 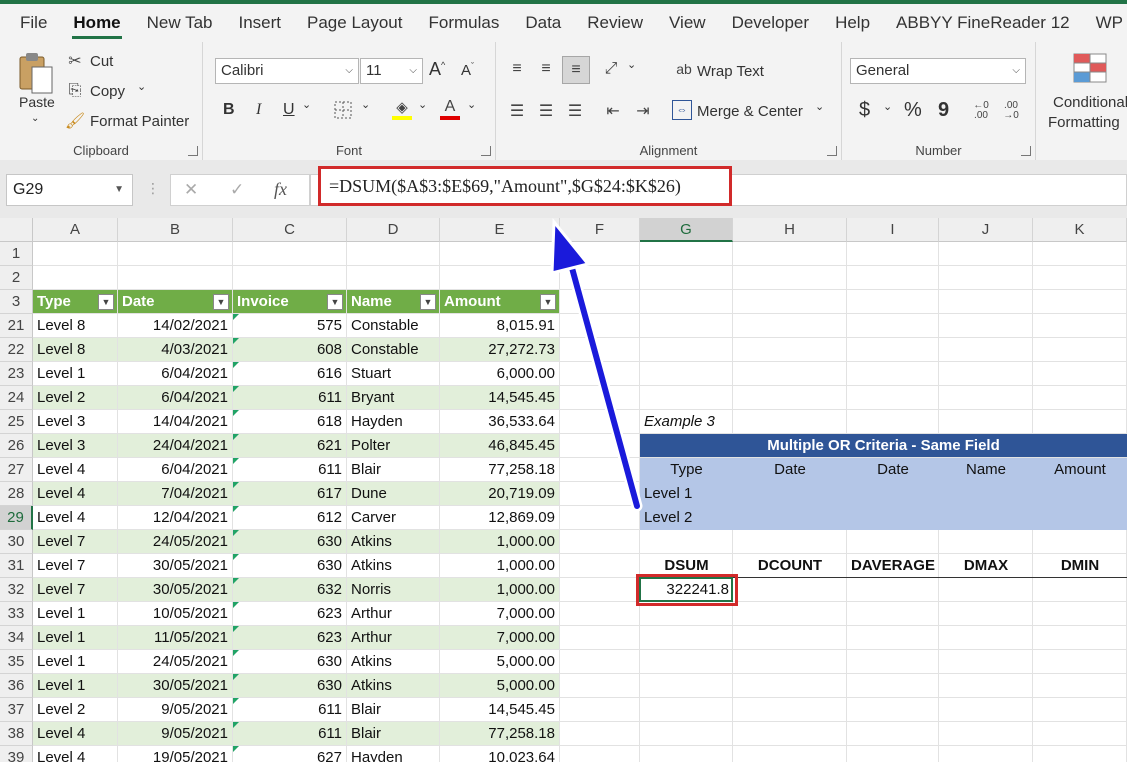 What do you see at coordinates (686, 518) in the screenshot?
I see `criteria-value: Level 2` at bounding box center [686, 518].